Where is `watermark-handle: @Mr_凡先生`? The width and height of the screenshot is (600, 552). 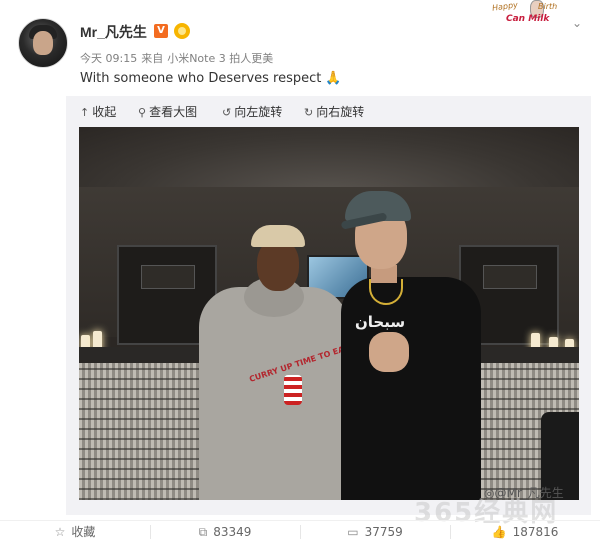
watermark-handle: @Mr_凡先生 is located at coordinates (529, 493).